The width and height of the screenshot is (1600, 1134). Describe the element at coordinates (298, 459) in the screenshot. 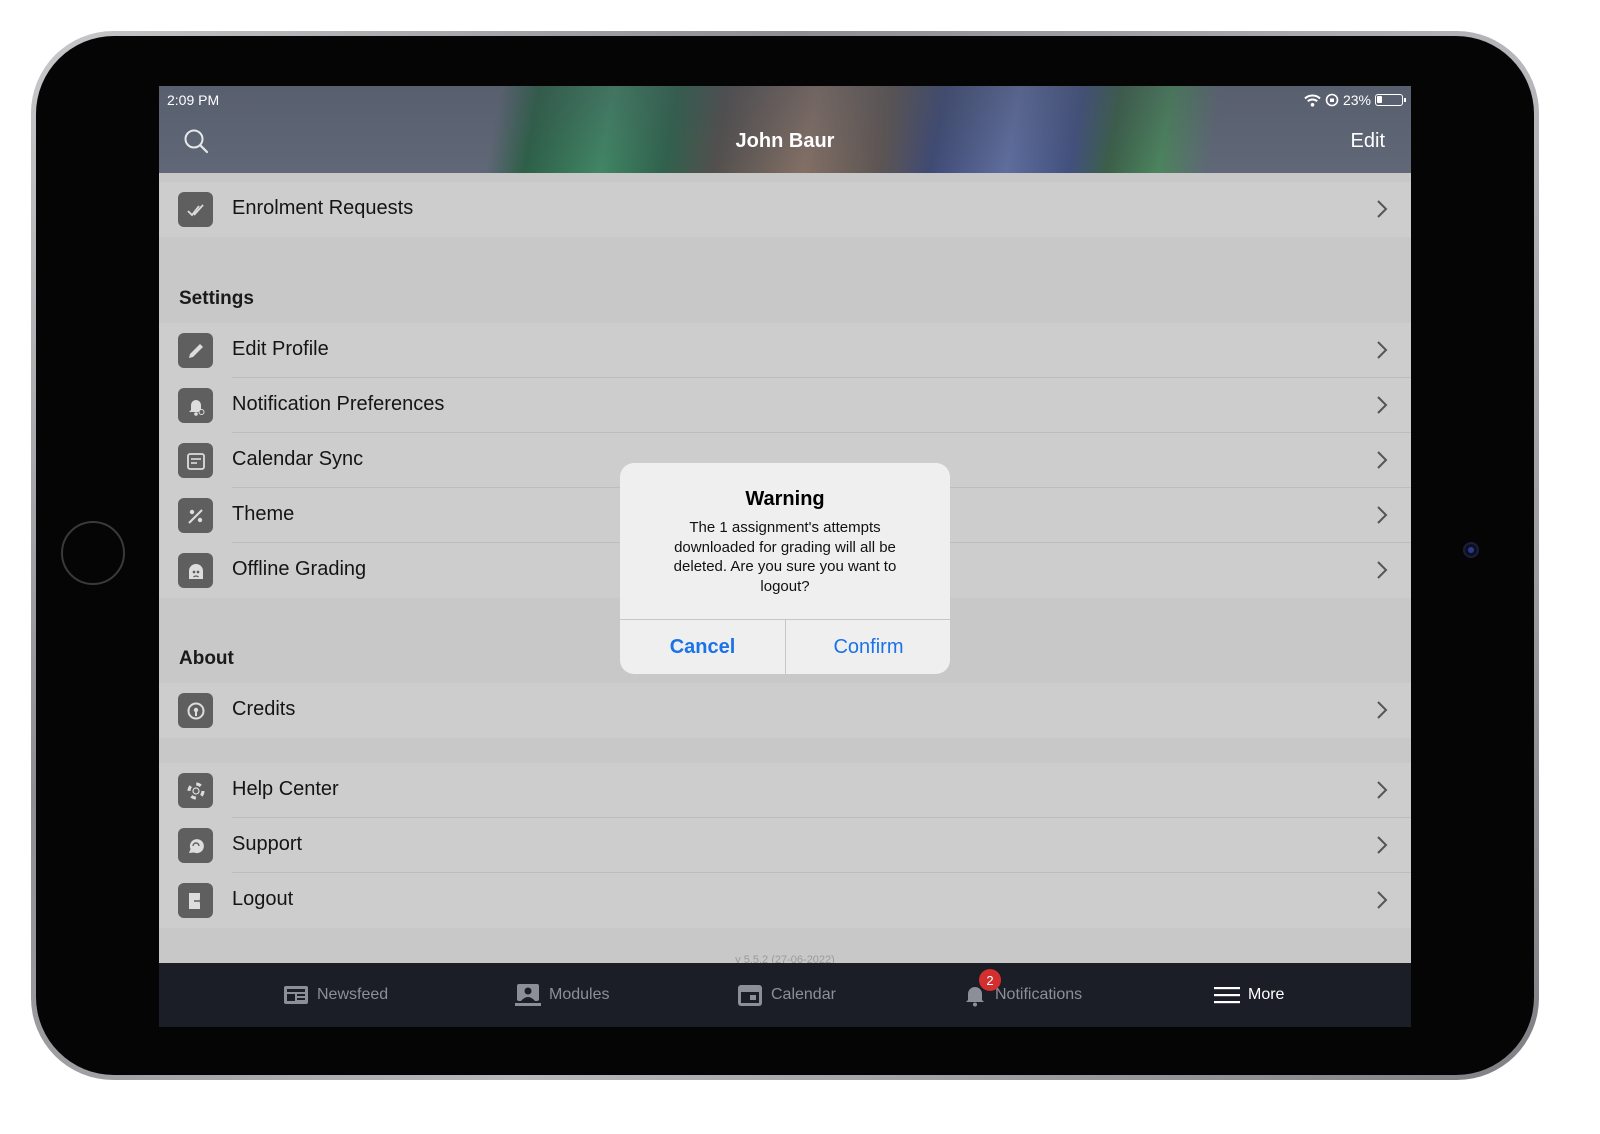

I see `row-label: Calendar Sync` at that location.